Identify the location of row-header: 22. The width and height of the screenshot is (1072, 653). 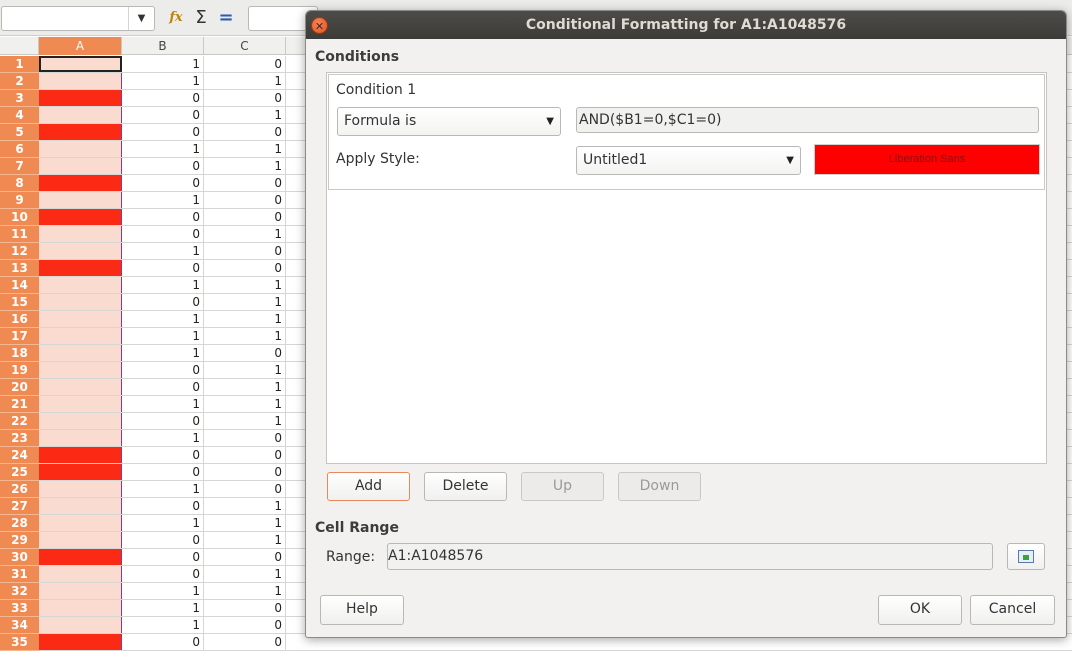
(19, 421).